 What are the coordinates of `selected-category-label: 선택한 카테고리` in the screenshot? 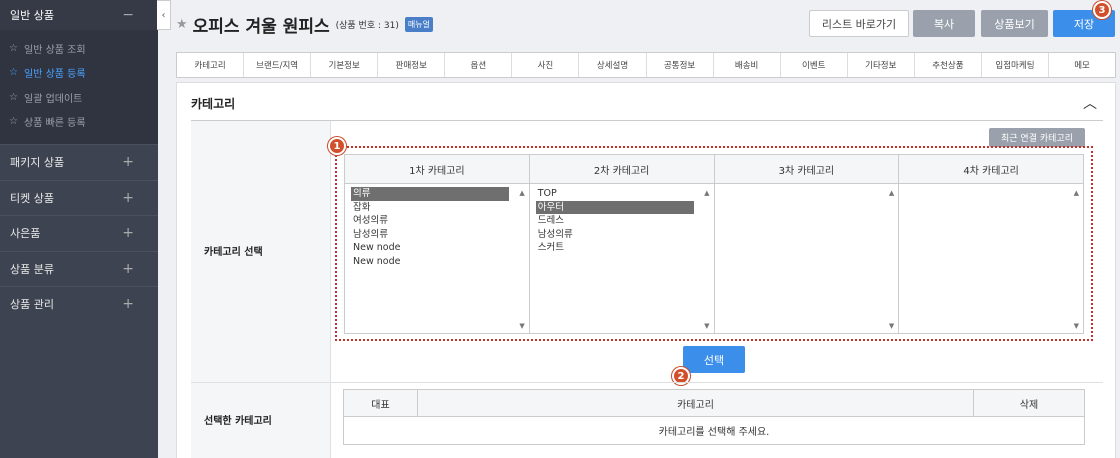 It's located at (238, 421).